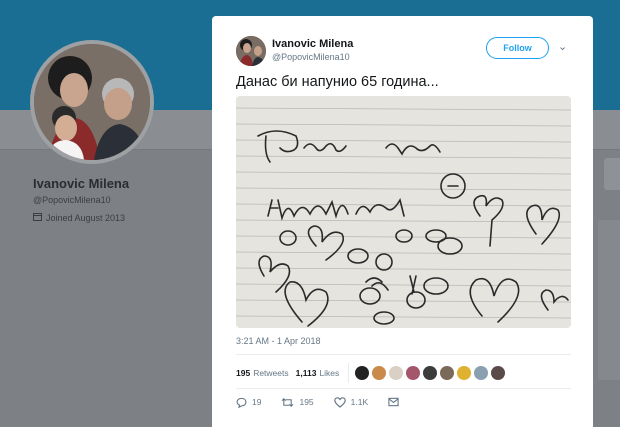  I want to click on likes-label: Likes, so click(329, 373).